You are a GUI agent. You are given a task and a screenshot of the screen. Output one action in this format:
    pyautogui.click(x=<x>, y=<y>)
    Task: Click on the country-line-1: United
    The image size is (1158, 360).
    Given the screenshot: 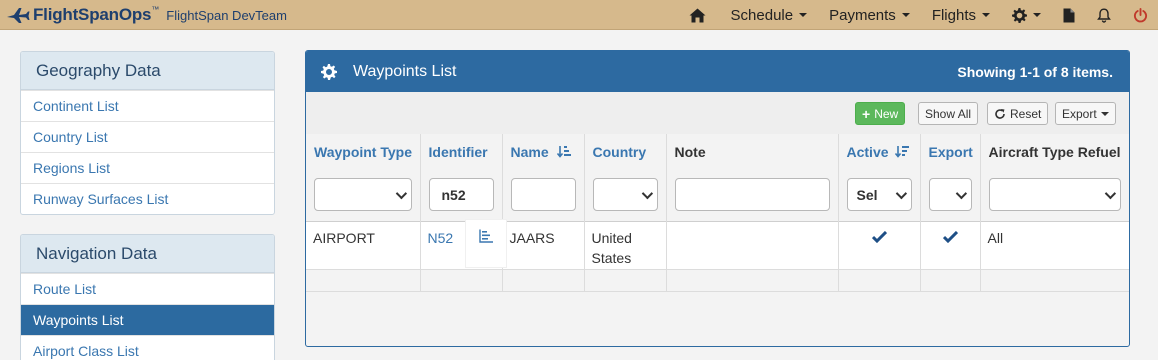 What is the action you would take?
    pyautogui.click(x=611, y=237)
    